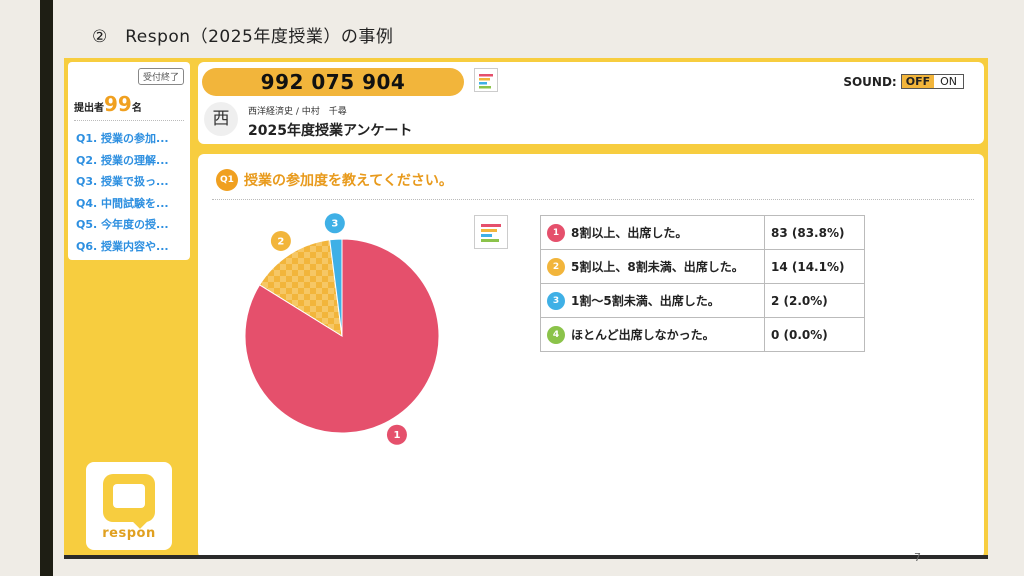 The height and width of the screenshot is (576, 1024). Describe the element at coordinates (221, 119) in the screenshot. I see `avatar: 西` at that location.